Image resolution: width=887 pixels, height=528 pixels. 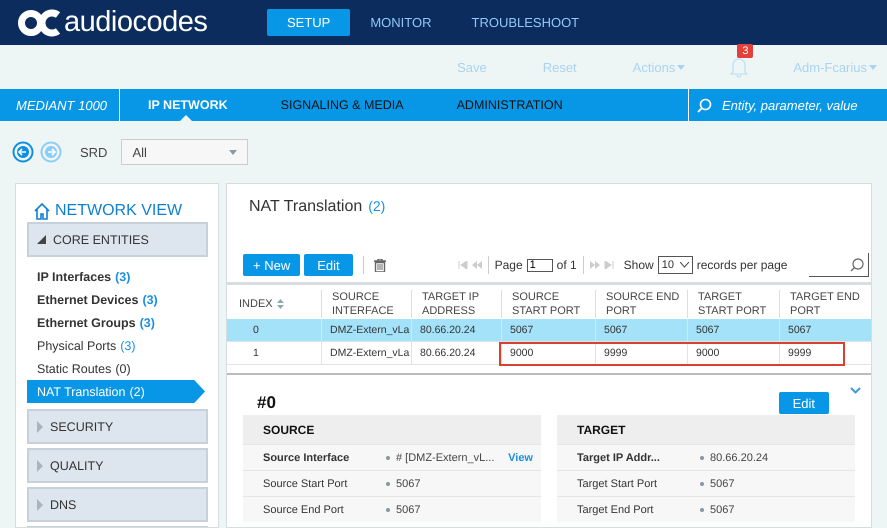 What do you see at coordinates (508, 265) in the screenshot?
I see `page-label: Page` at bounding box center [508, 265].